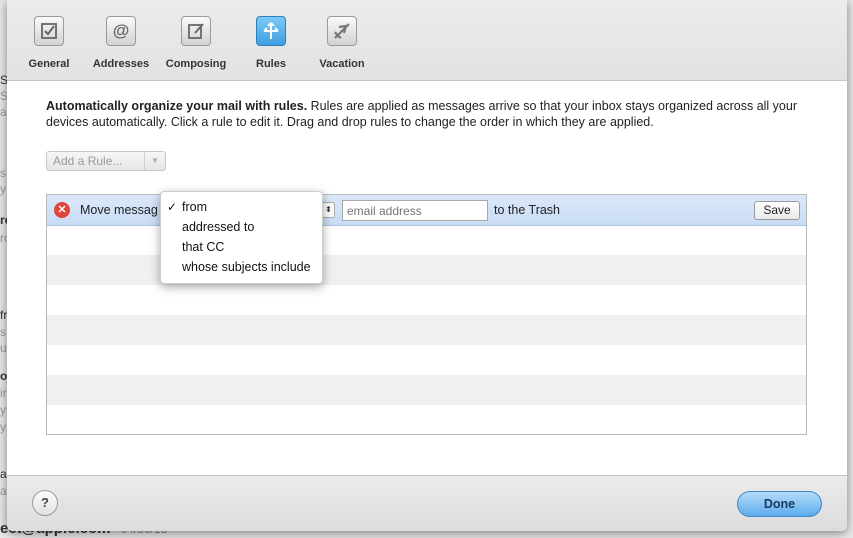  I want to click on rule-prefix: Move messag, so click(119, 210).